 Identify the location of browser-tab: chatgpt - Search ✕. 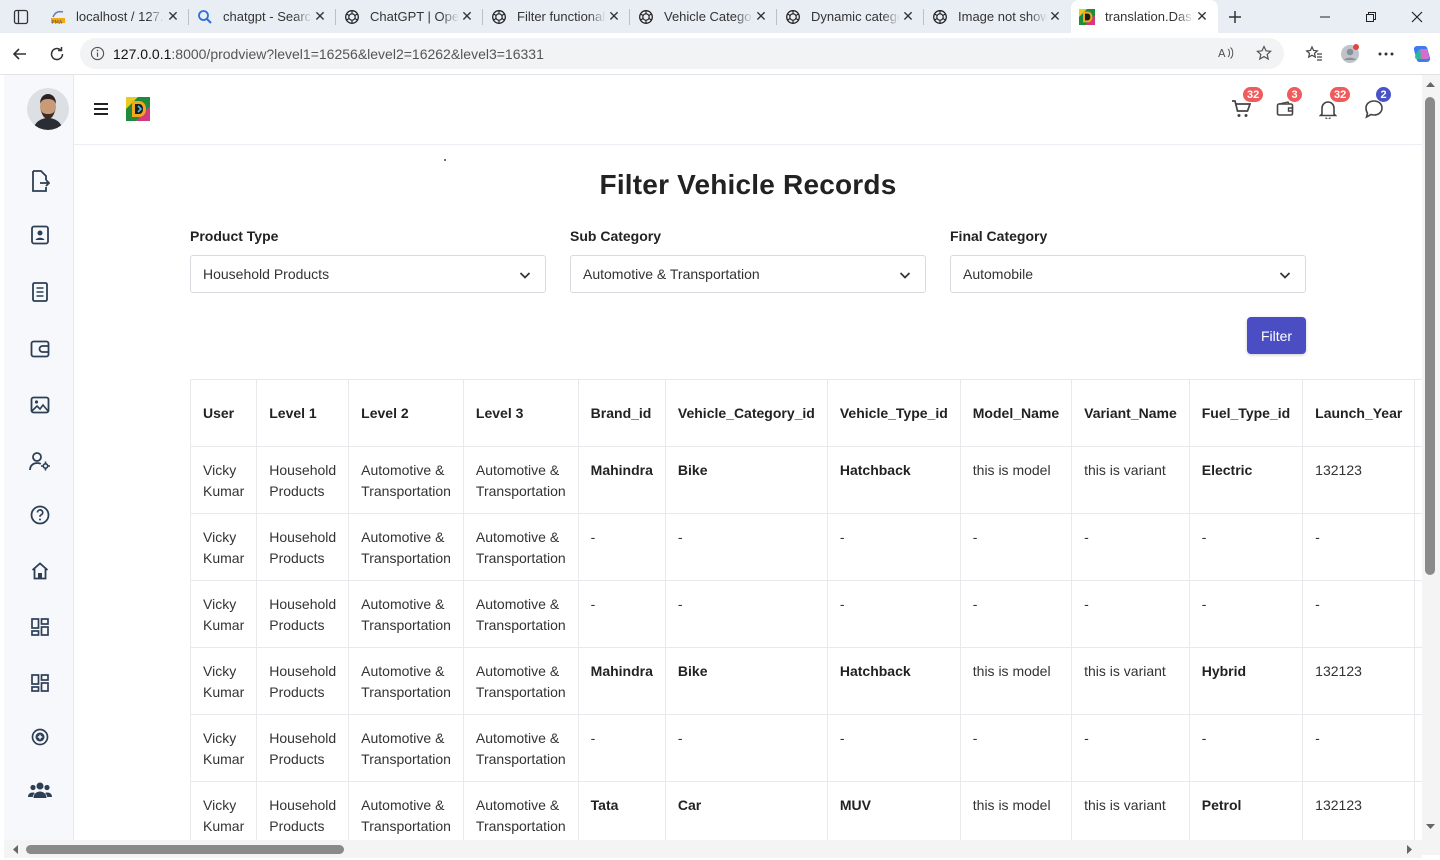
(262, 16).